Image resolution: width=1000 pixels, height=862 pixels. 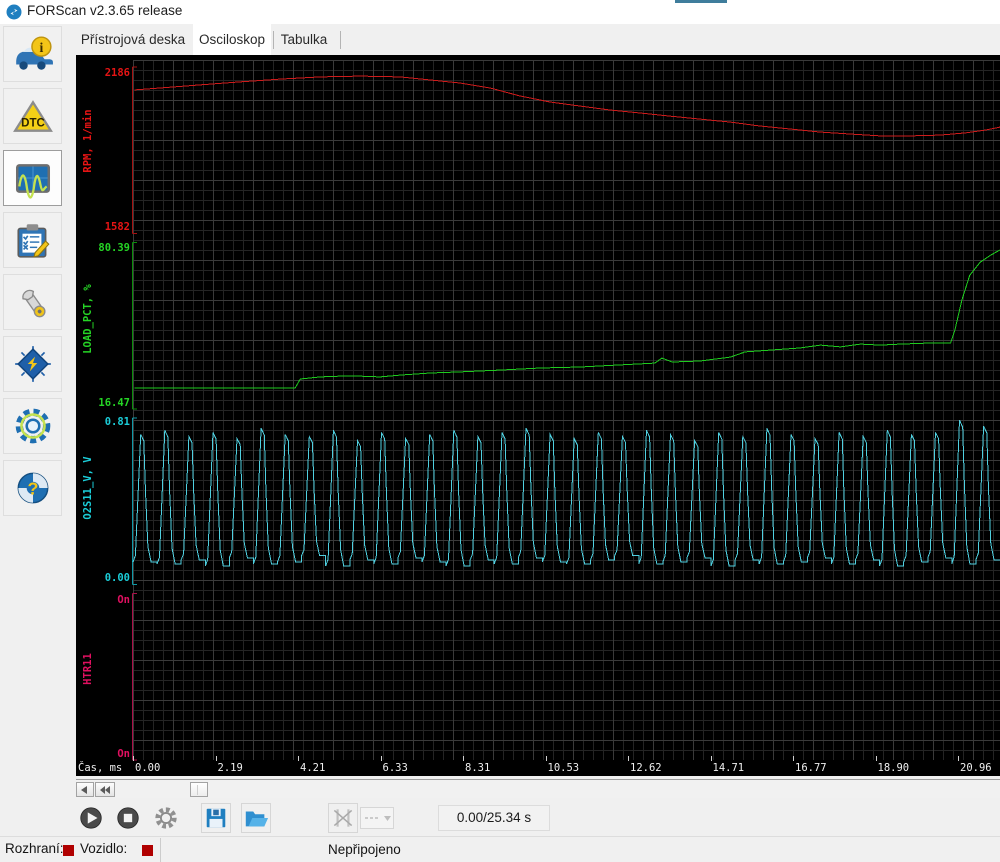 What do you see at coordinates (104, 848) in the screenshot?
I see `vehicle-label: Vozidlo:` at bounding box center [104, 848].